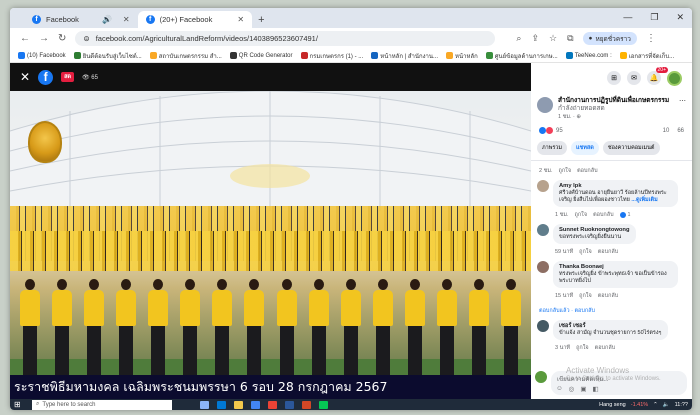 The height and width of the screenshot is (415, 700). I want to click on commenter-name: Amy Ipk, so click(615, 186).